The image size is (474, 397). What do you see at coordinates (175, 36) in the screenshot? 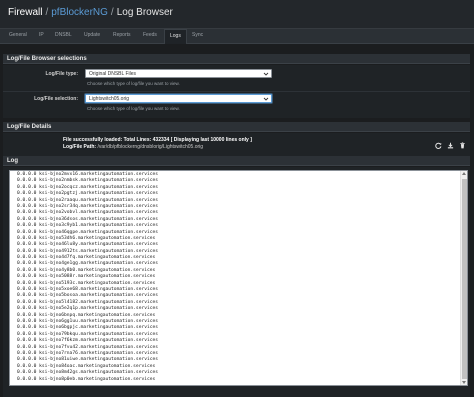
I see `tab-logs: Logs` at bounding box center [175, 36].